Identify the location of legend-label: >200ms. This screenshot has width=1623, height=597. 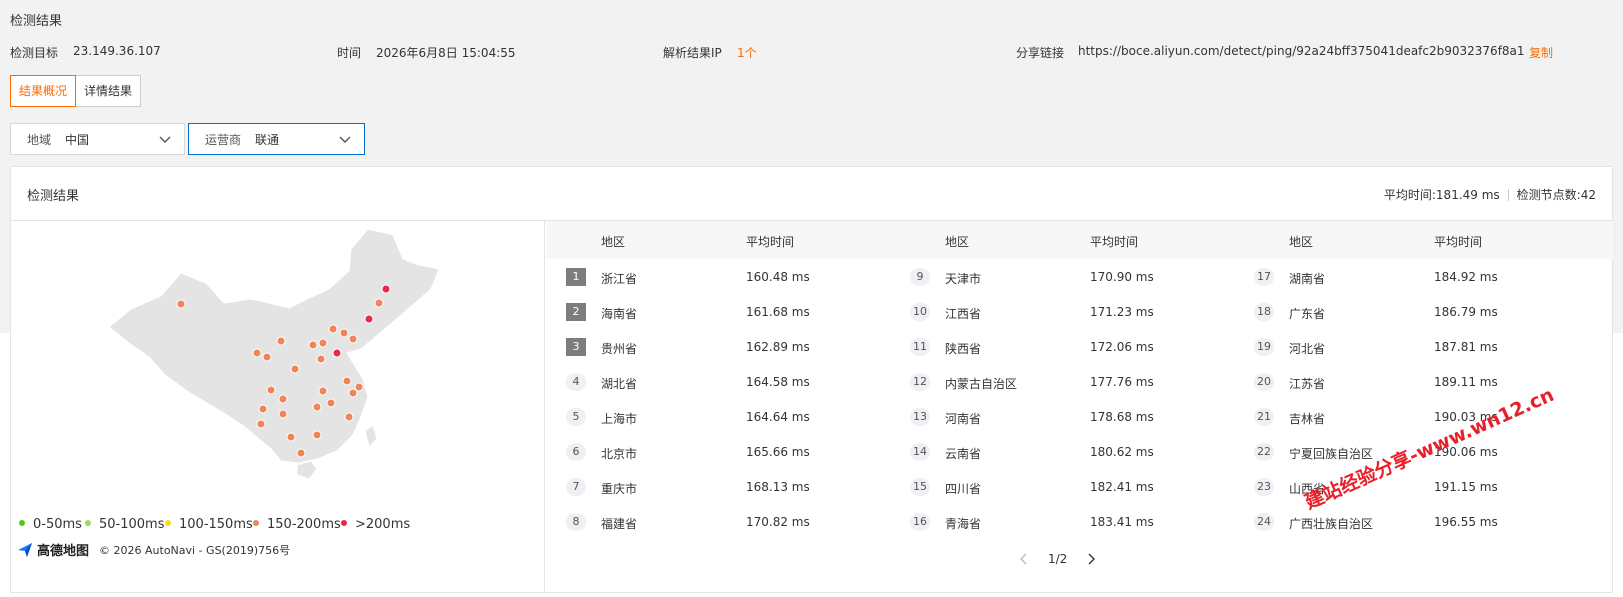
(383, 524).